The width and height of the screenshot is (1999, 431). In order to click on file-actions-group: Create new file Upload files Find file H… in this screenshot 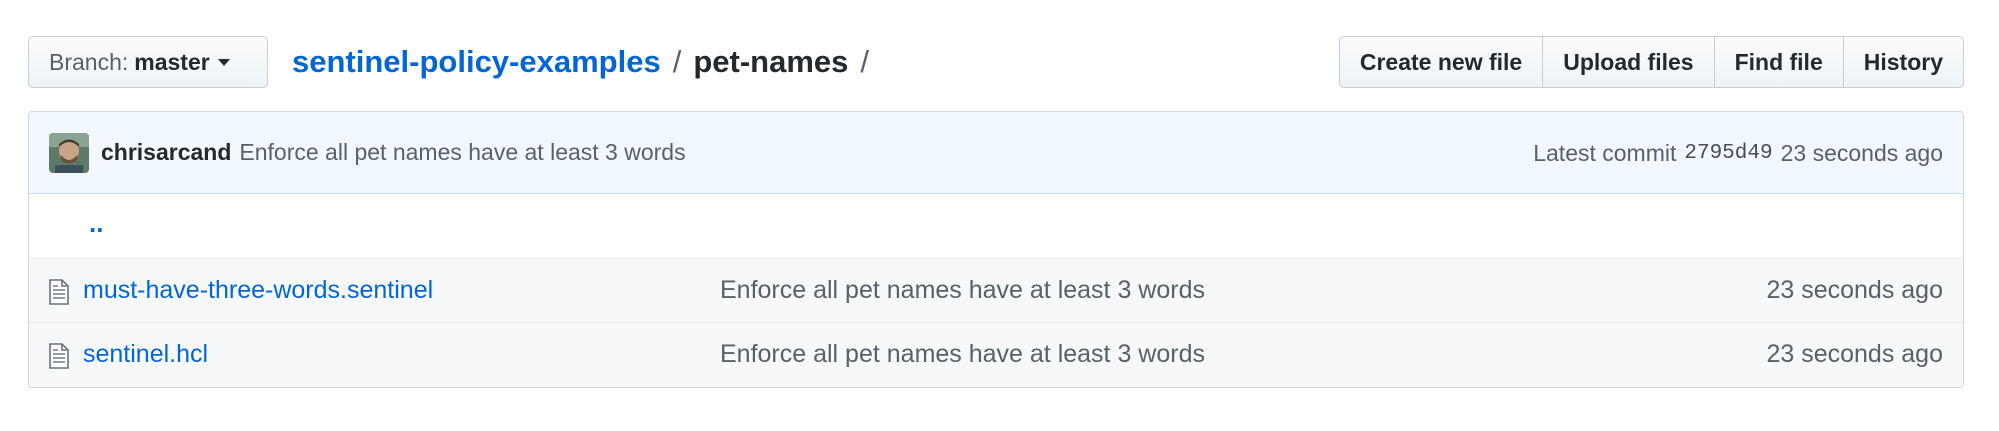, I will do `click(1651, 62)`.